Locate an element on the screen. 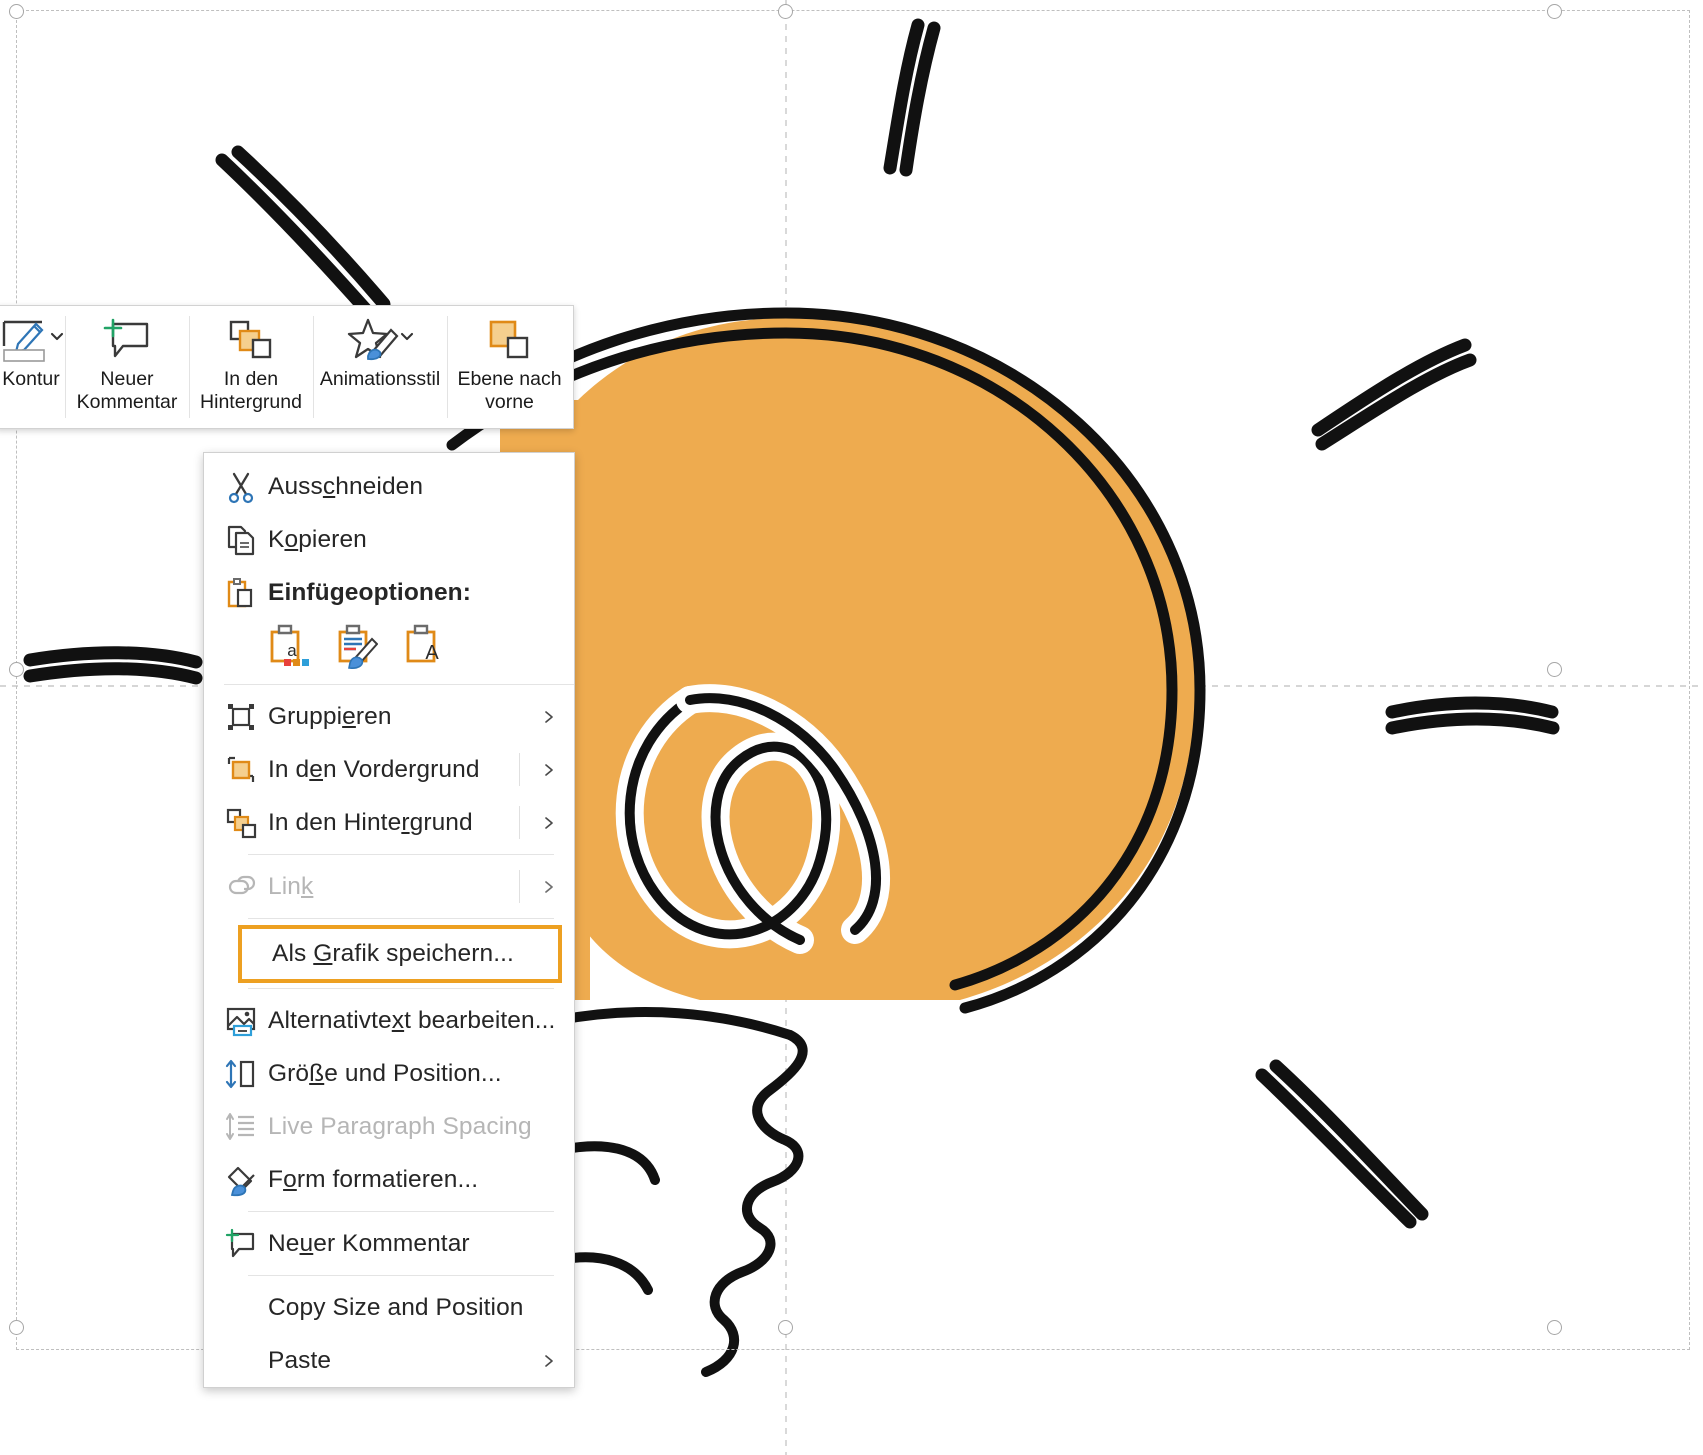  selection-handle-middle-left is located at coordinates (16, 669).